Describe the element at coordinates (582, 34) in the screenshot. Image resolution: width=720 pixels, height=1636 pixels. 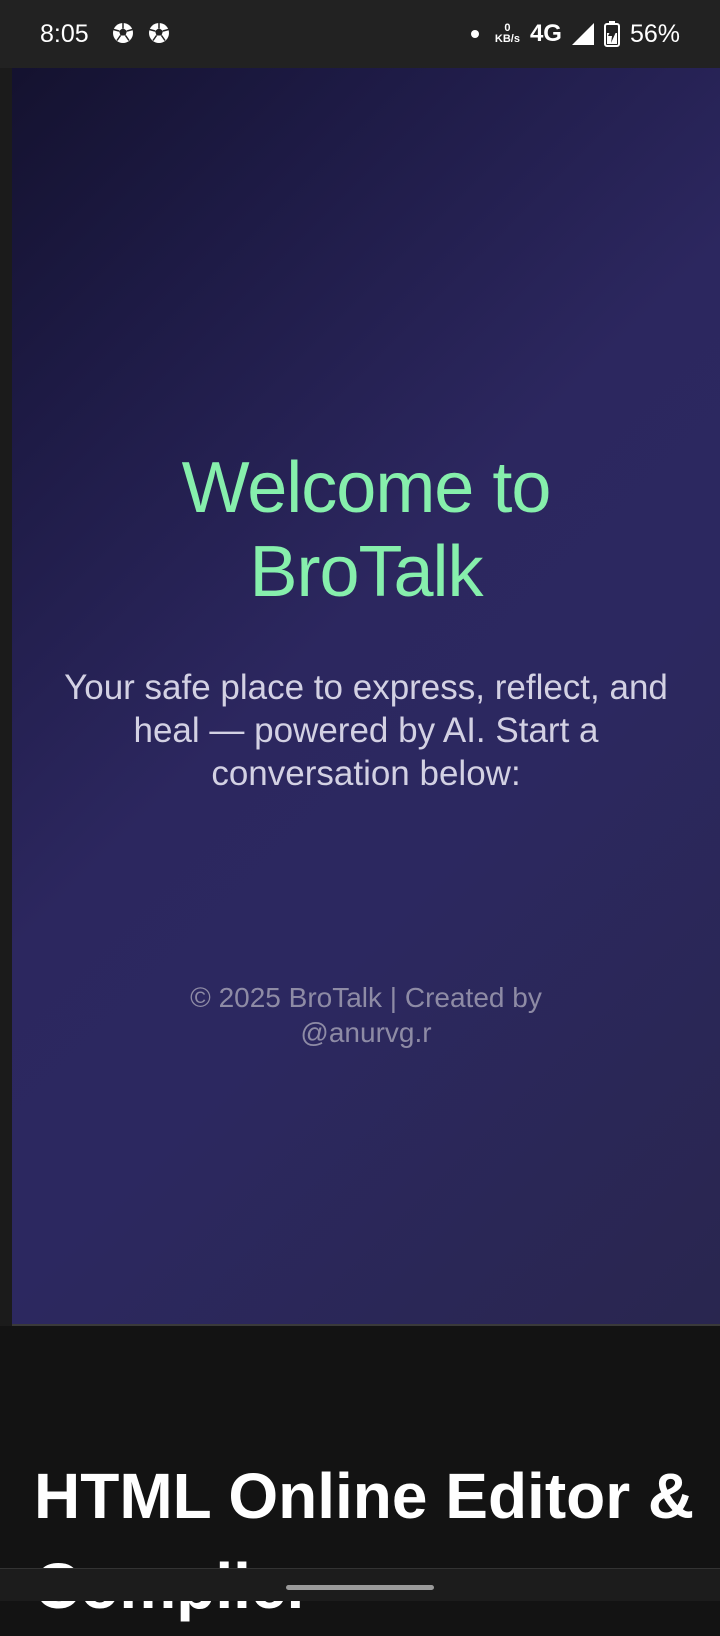
I see `signal-icon` at that location.